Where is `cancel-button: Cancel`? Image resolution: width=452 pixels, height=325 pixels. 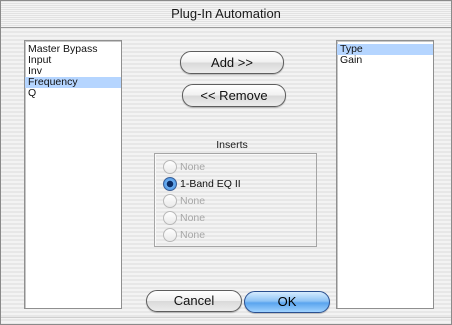 cancel-button: Cancel is located at coordinates (194, 301).